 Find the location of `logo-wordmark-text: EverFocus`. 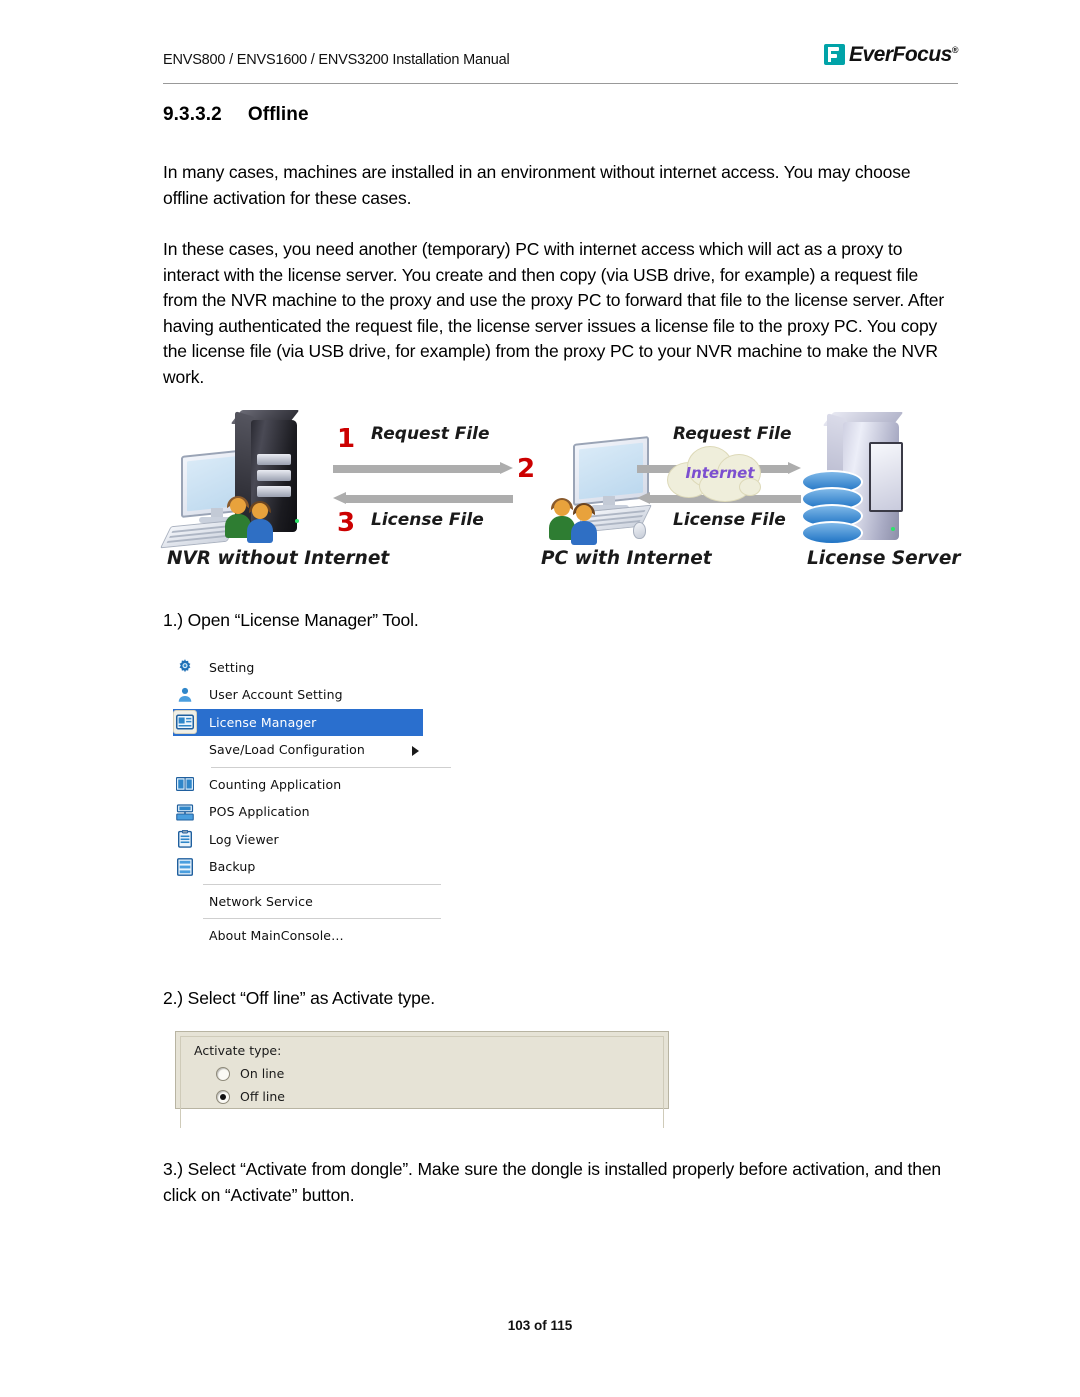

logo-wordmark-text: EverFocus is located at coordinates (900, 54).